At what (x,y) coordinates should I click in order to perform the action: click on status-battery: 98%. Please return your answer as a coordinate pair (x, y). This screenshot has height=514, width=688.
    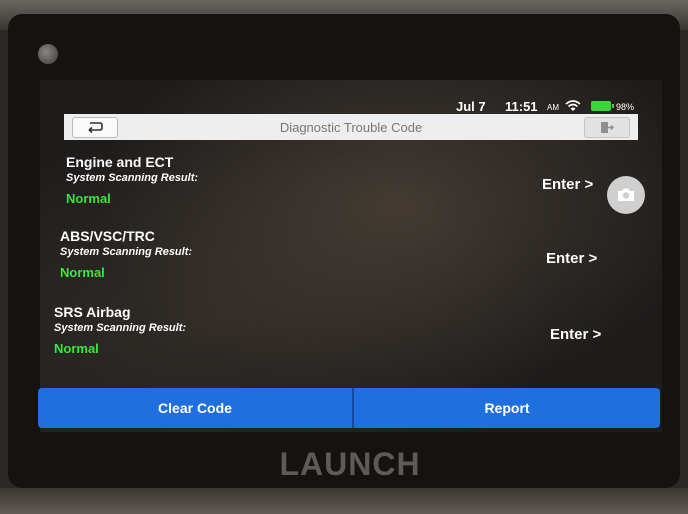
    Looking at the image, I should click on (625, 107).